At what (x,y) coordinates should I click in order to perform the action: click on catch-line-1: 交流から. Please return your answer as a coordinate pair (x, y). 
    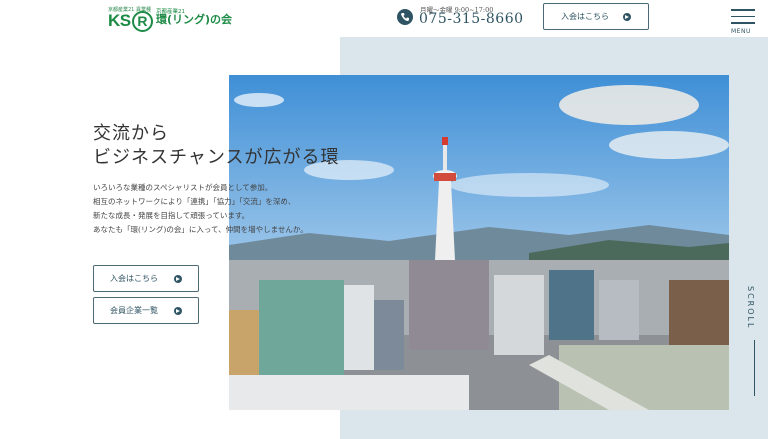
    Looking at the image, I should click on (131, 133).